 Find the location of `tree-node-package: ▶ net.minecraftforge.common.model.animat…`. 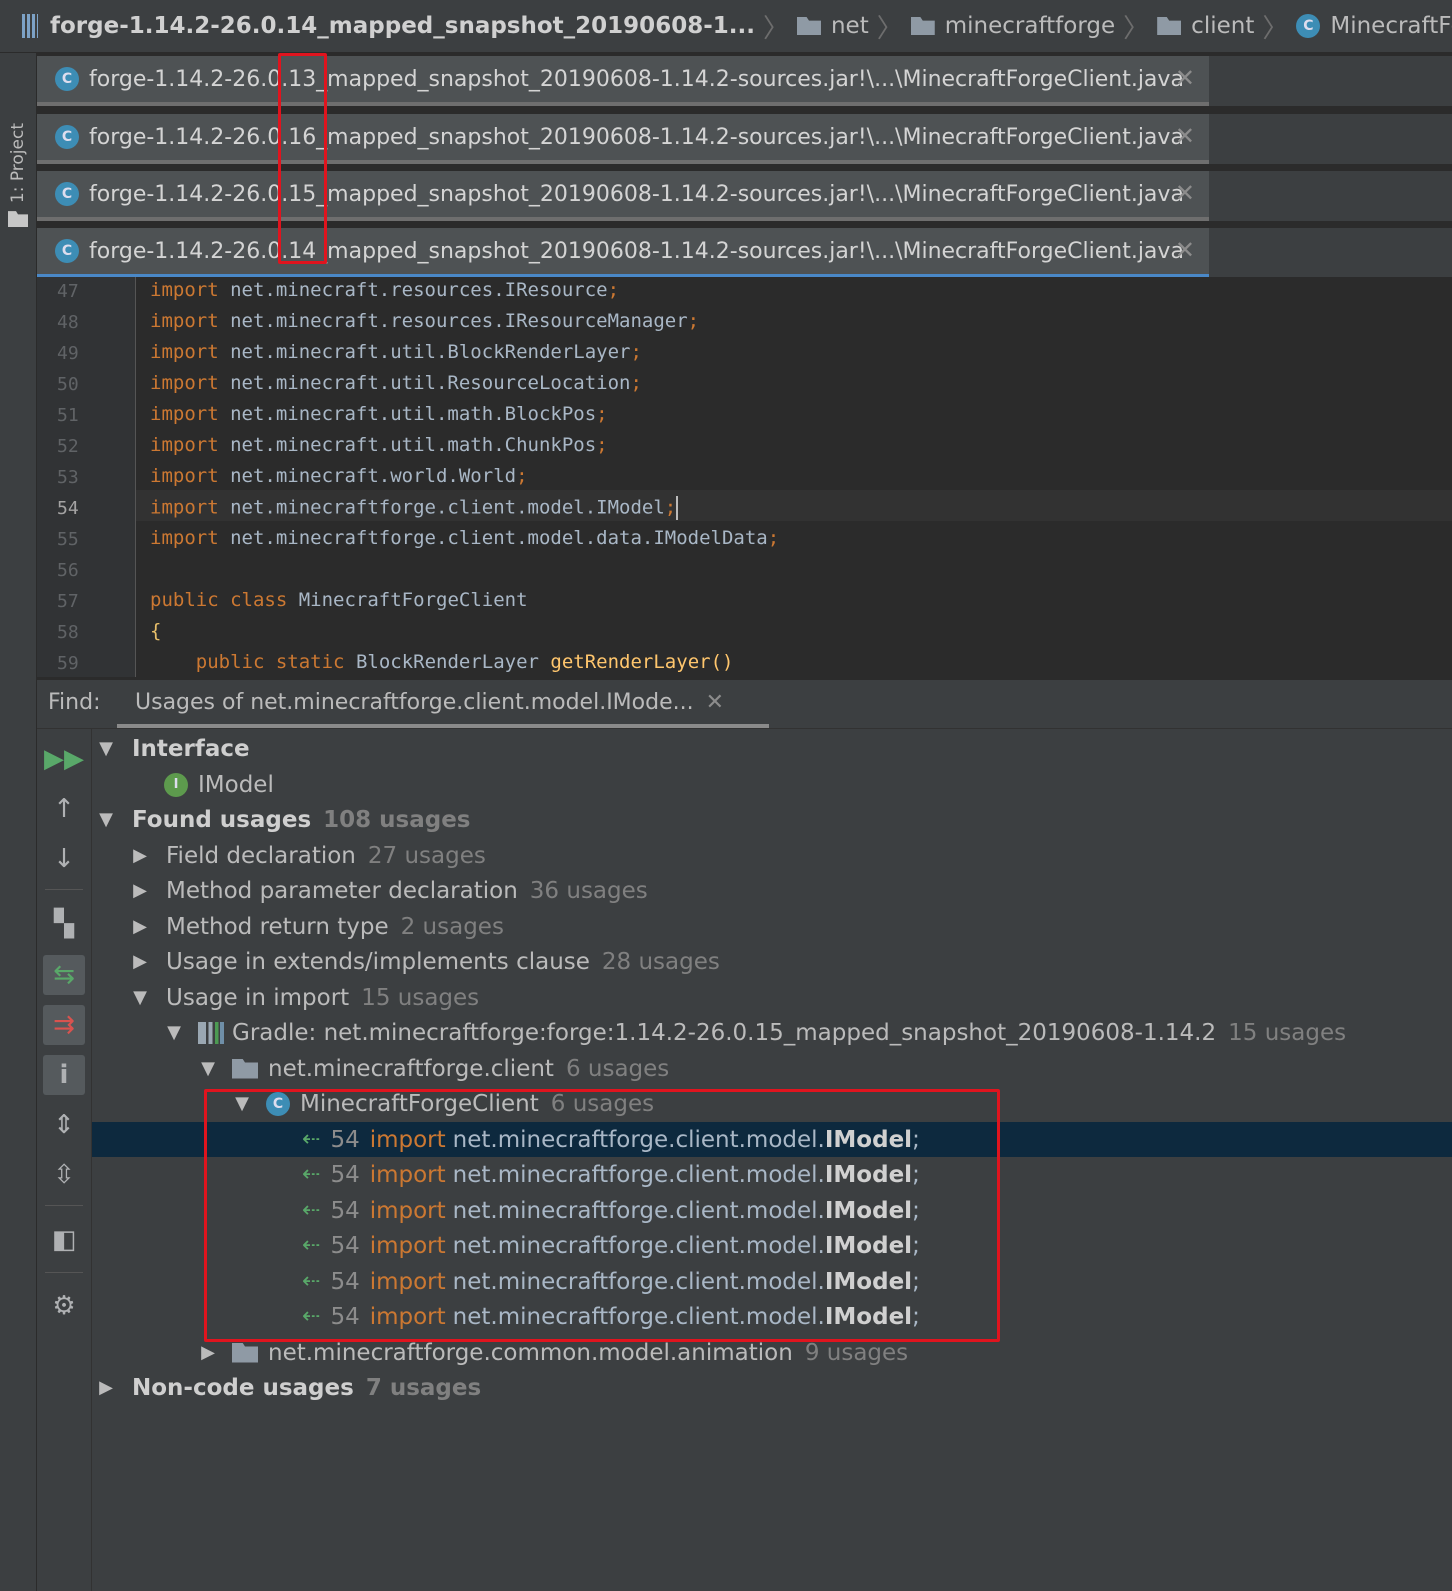

tree-node-package: ▶ net.minecraftforge.common.model.animat… is located at coordinates (772, 1352).